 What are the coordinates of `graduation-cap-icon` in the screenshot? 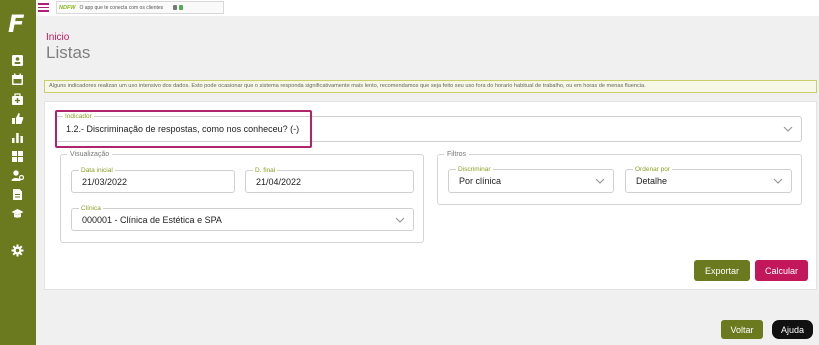 It's located at (17, 213).